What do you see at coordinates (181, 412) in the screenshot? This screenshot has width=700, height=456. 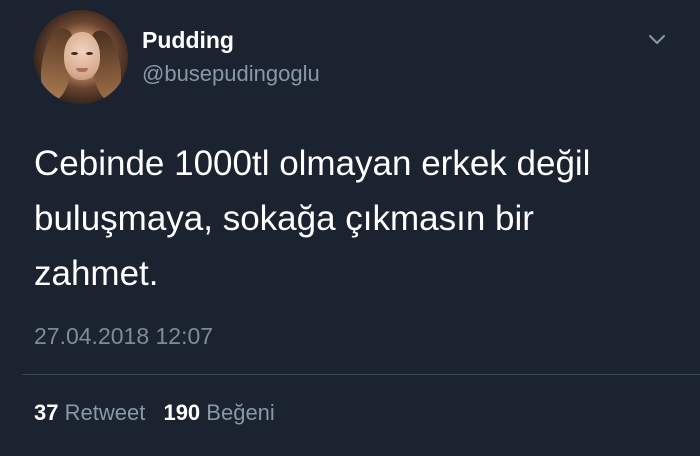 I see `like-count: 190` at bounding box center [181, 412].